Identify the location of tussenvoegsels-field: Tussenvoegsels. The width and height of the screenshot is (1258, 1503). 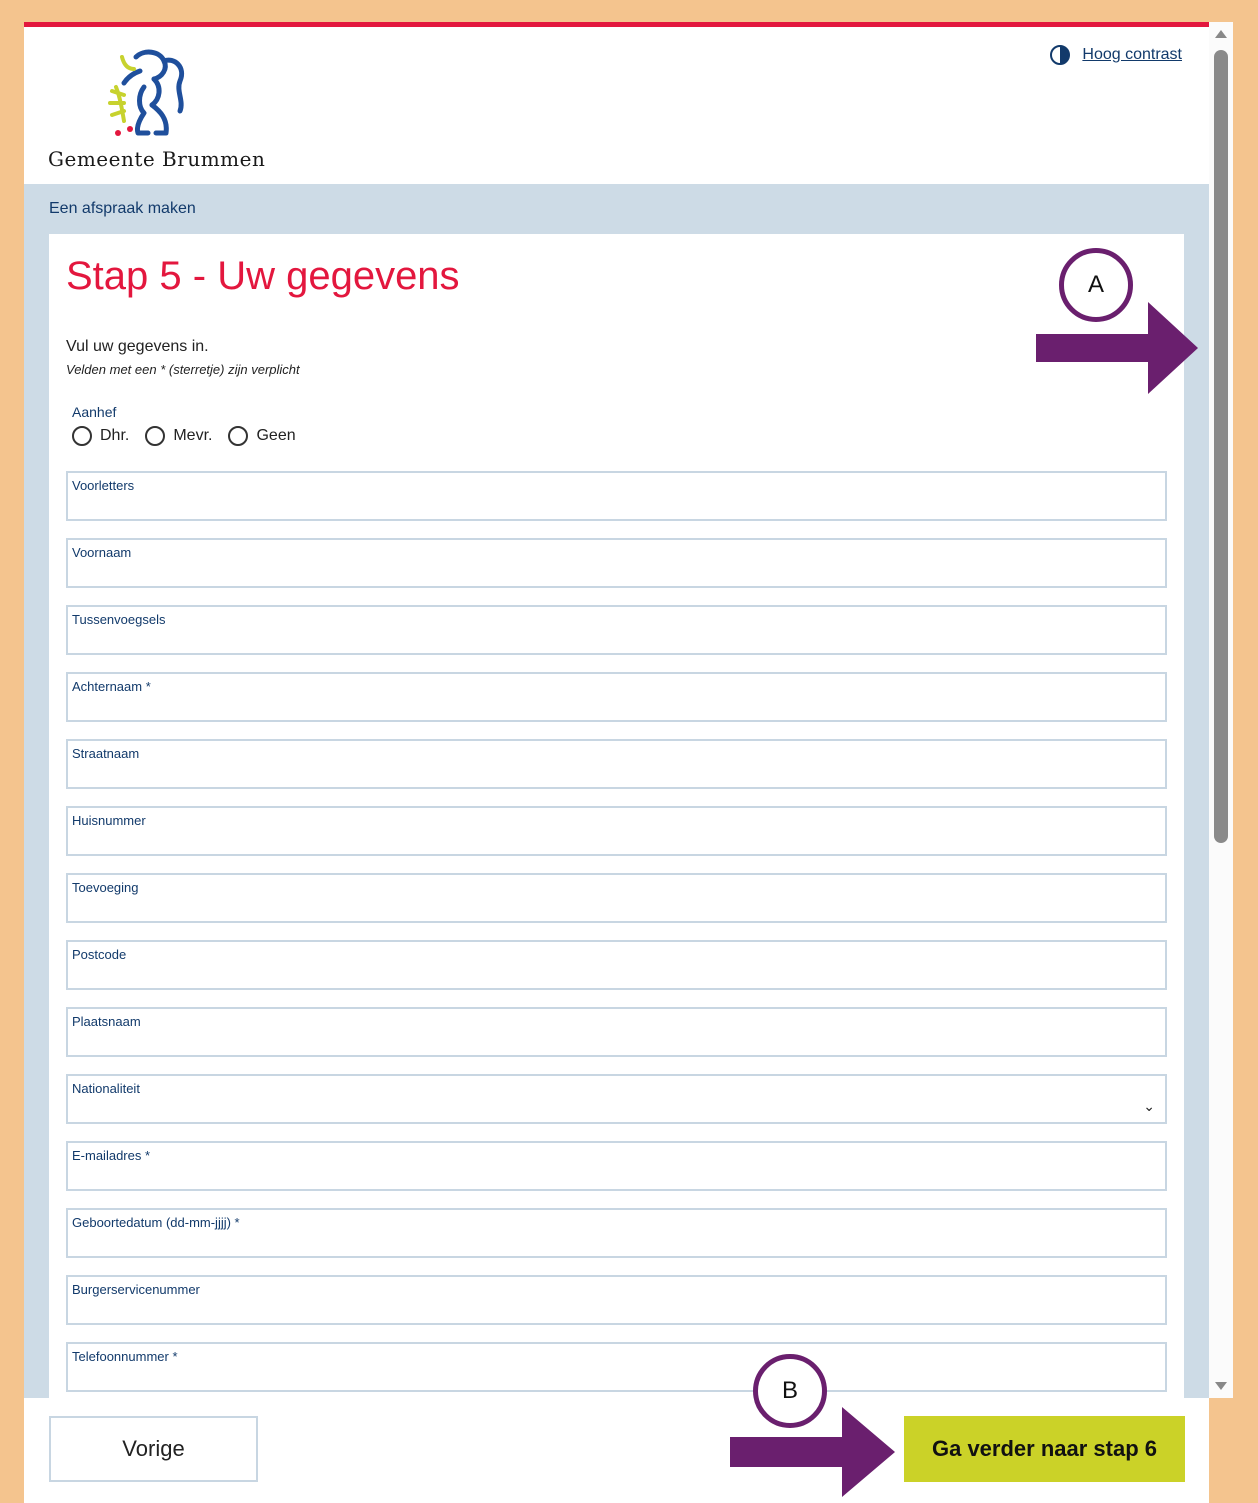
(616, 630).